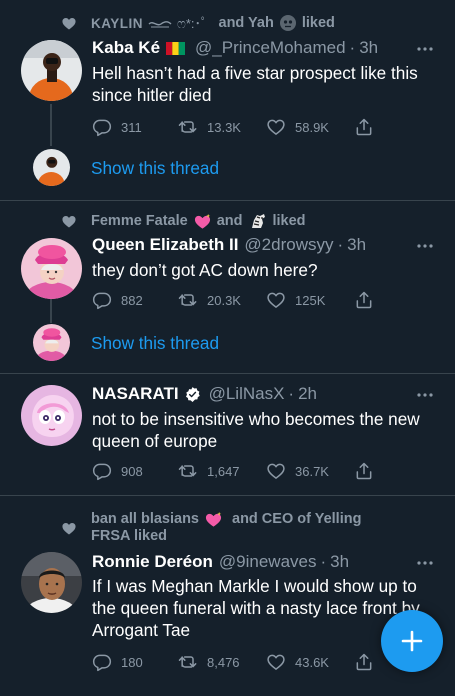 Image resolution: width=455 pixels, height=696 pixels. What do you see at coordinates (160, 24) in the screenshot?
I see `wave-icon` at bounding box center [160, 24].